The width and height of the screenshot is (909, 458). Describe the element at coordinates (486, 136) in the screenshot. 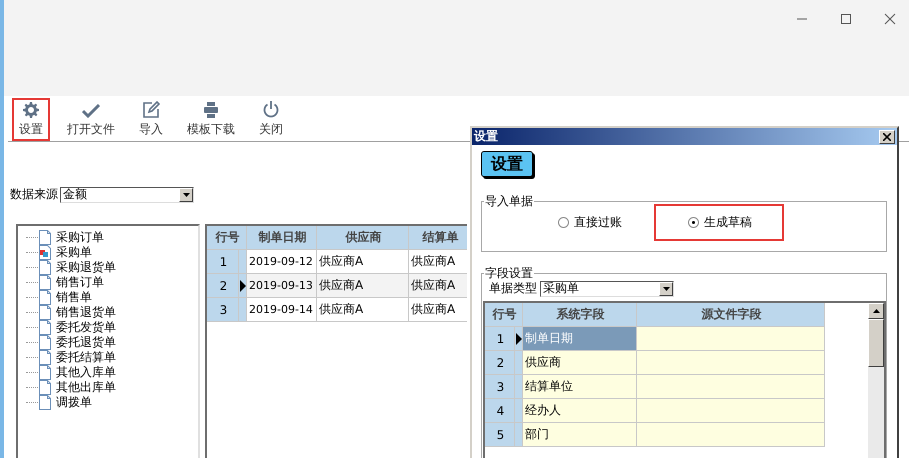

I see `dialog-title: 设置` at that location.